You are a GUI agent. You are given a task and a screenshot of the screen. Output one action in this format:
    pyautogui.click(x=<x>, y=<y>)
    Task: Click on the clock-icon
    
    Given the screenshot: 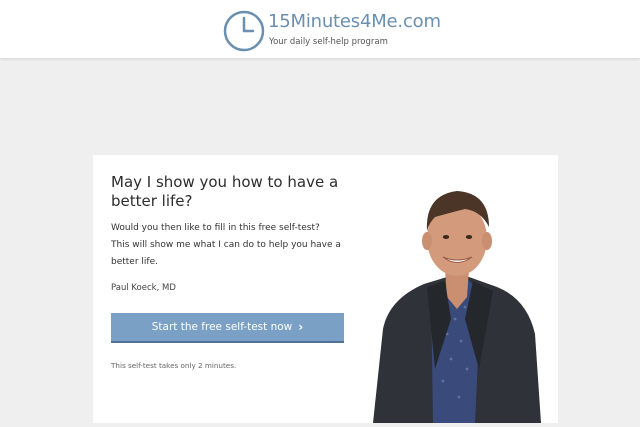 What is the action you would take?
    pyautogui.click(x=244, y=31)
    